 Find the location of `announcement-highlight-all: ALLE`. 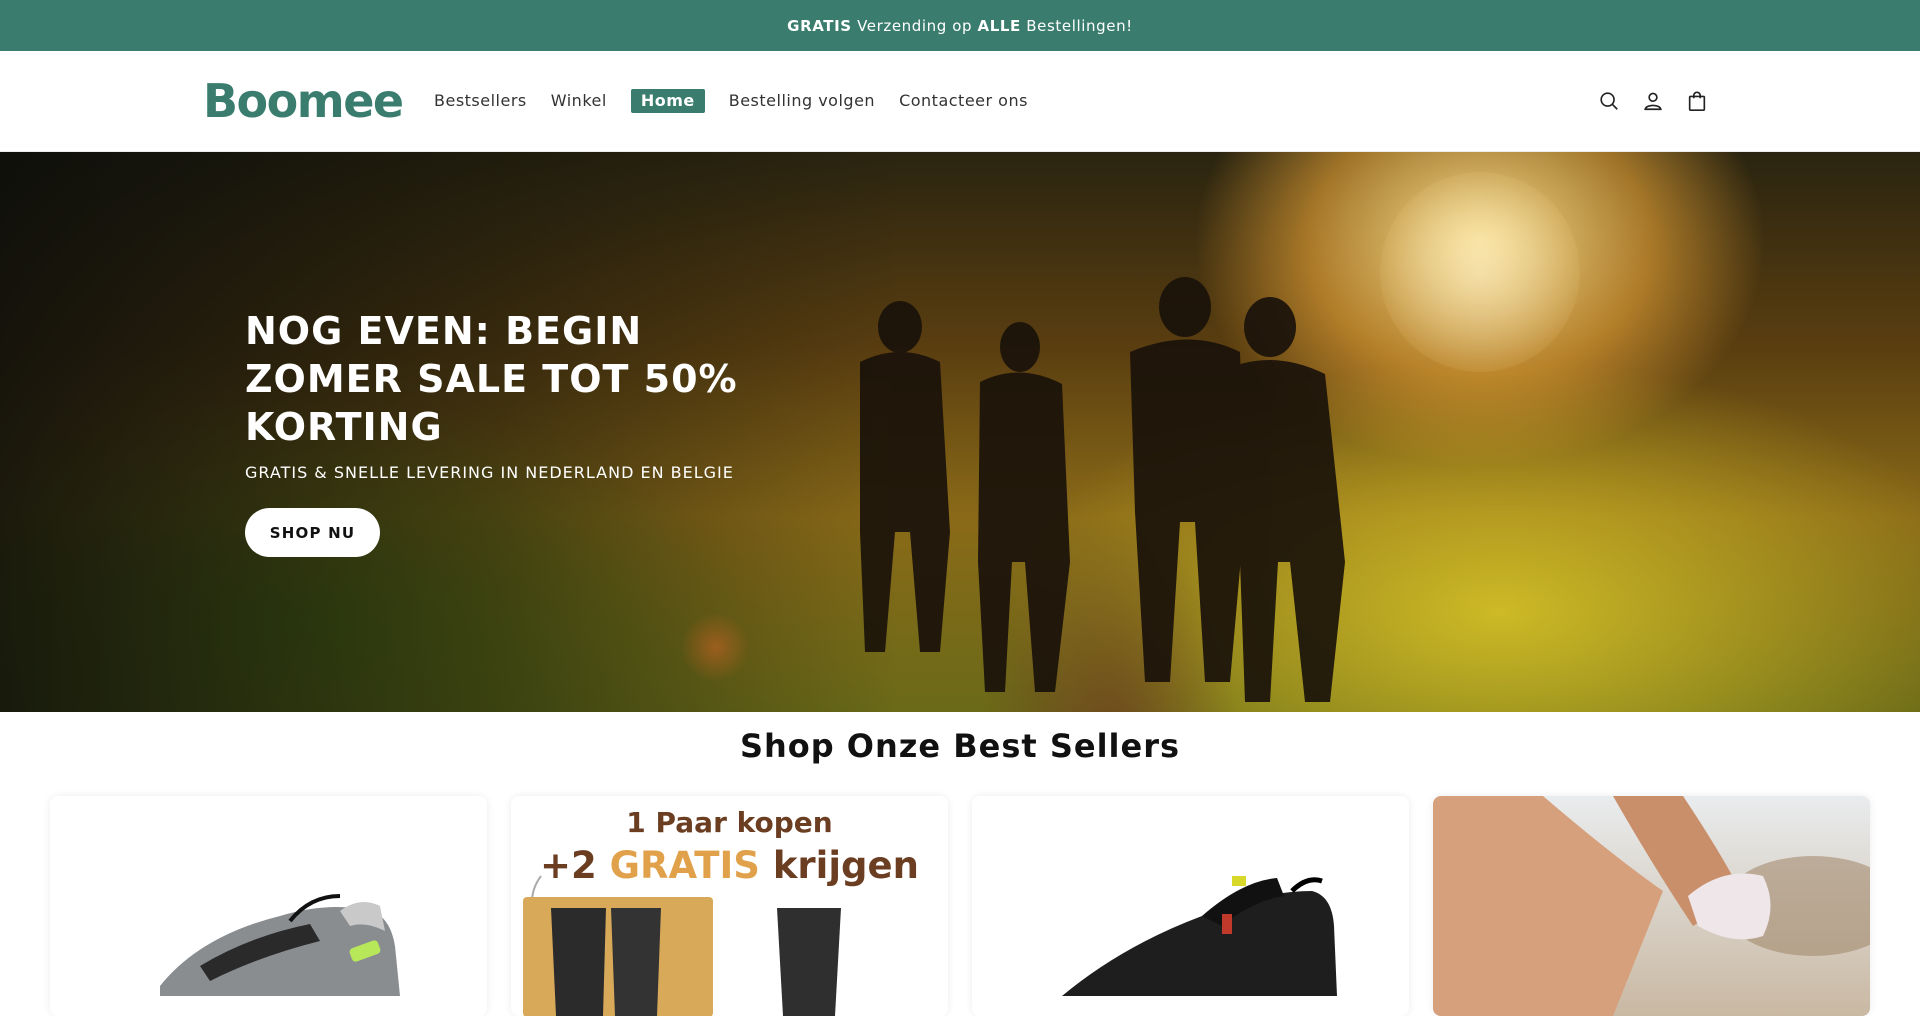

announcement-highlight-all: ALLE is located at coordinates (999, 25).